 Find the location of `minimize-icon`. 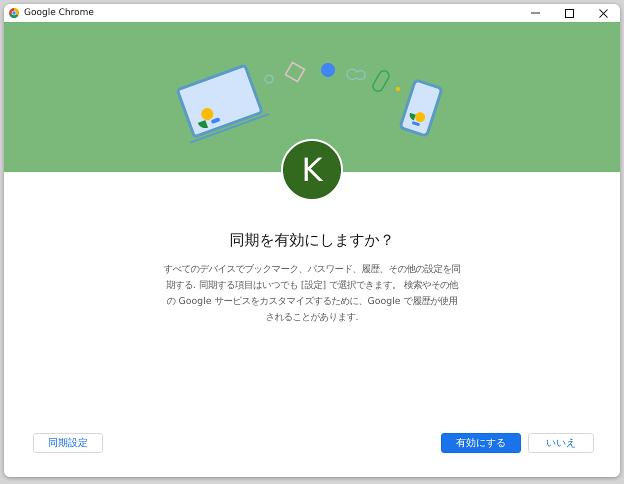

minimize-icon is located at coordinates (535, 13).